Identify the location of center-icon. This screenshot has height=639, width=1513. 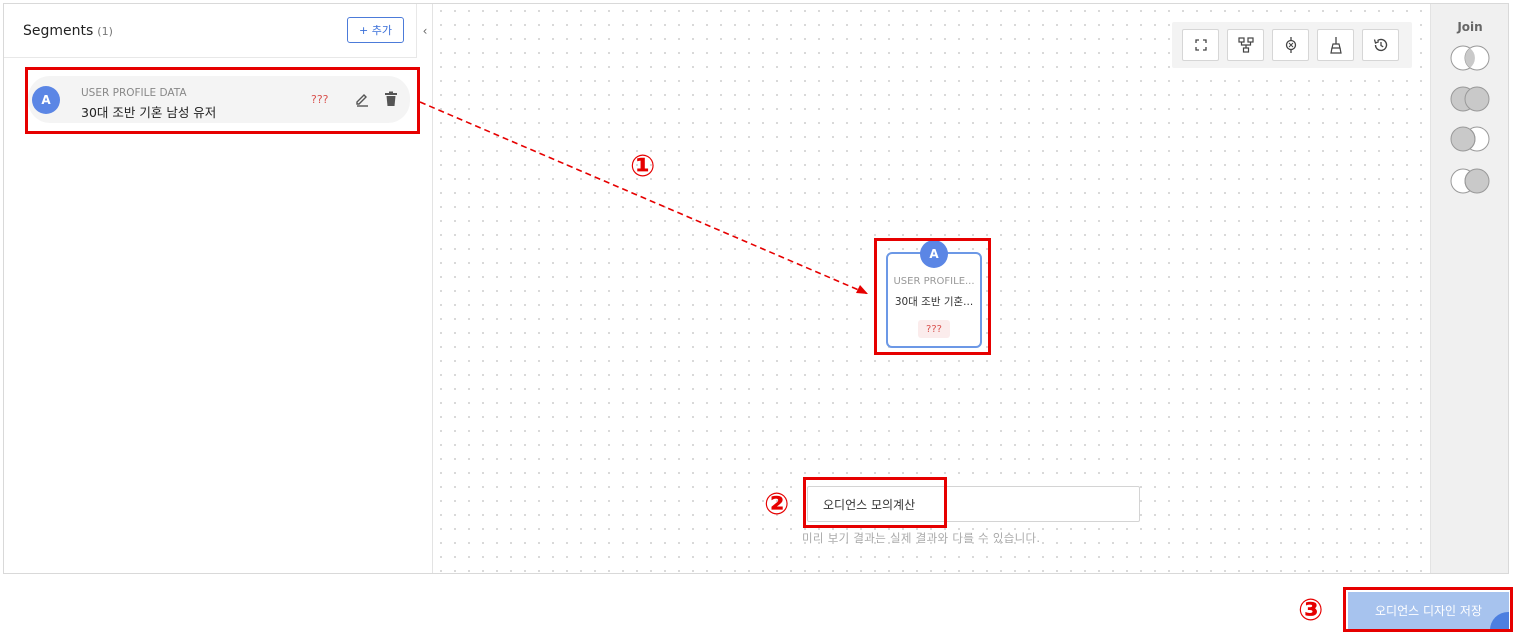
(1290, 45).